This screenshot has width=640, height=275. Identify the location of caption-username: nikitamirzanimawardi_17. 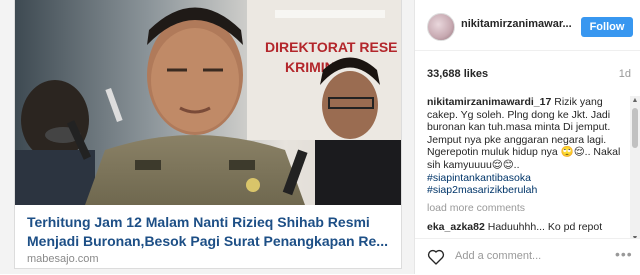
(489, 102).